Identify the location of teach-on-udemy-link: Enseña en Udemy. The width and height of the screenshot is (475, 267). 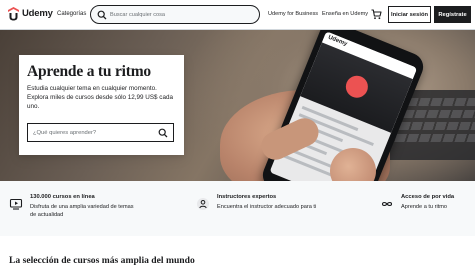
(345, 14).